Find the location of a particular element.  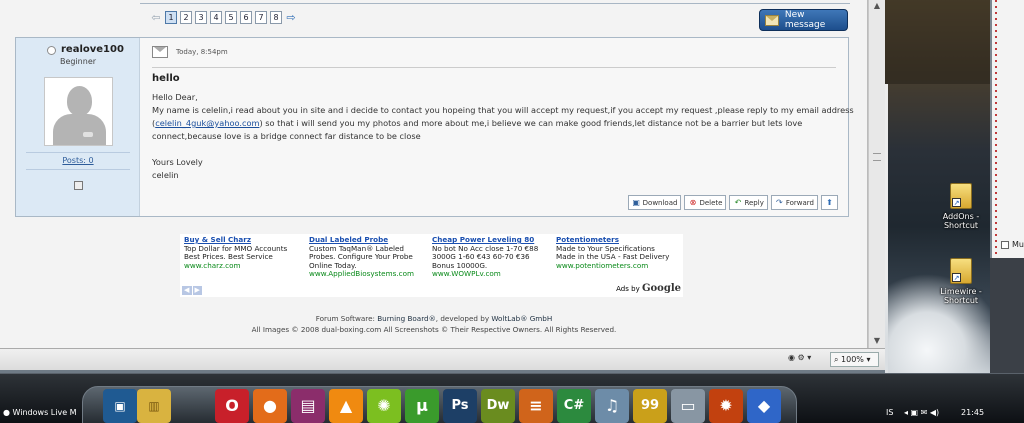

limewire-shortcut: ↗ Limewire - Shortcut is located at coordinates (961, 281).